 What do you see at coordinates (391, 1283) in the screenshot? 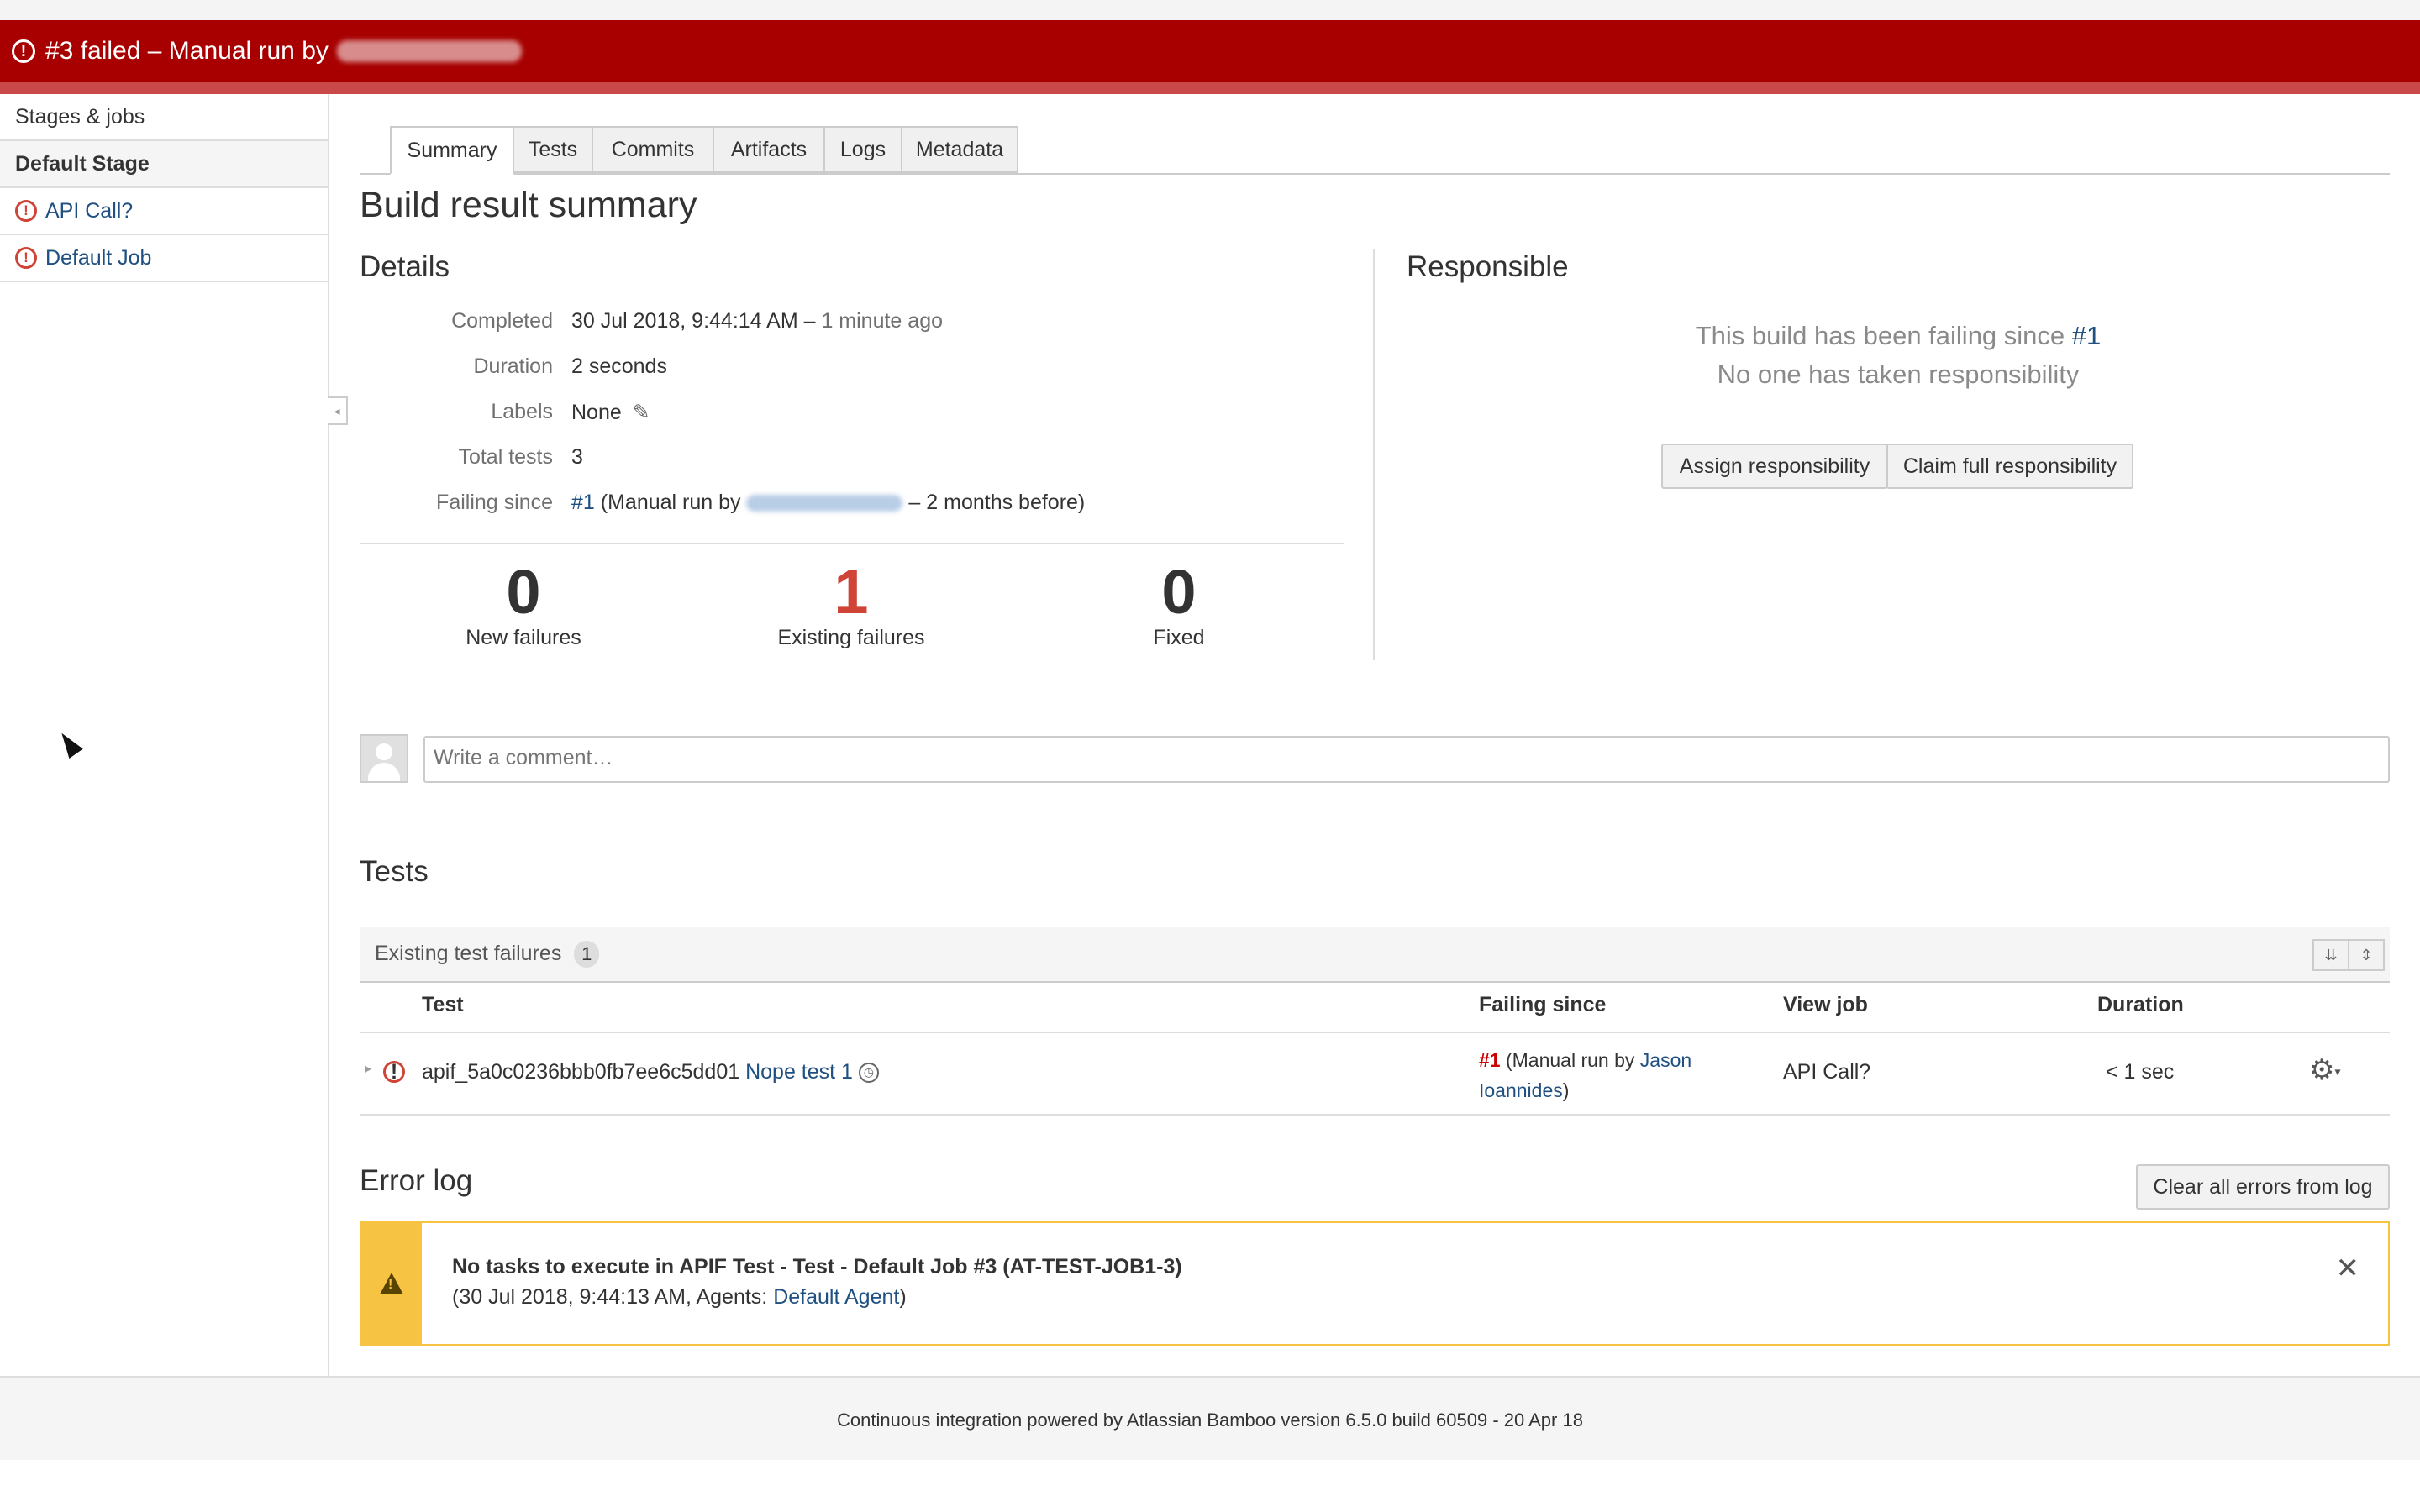
I see `warning-bar` at bounding box center [391, 1283].